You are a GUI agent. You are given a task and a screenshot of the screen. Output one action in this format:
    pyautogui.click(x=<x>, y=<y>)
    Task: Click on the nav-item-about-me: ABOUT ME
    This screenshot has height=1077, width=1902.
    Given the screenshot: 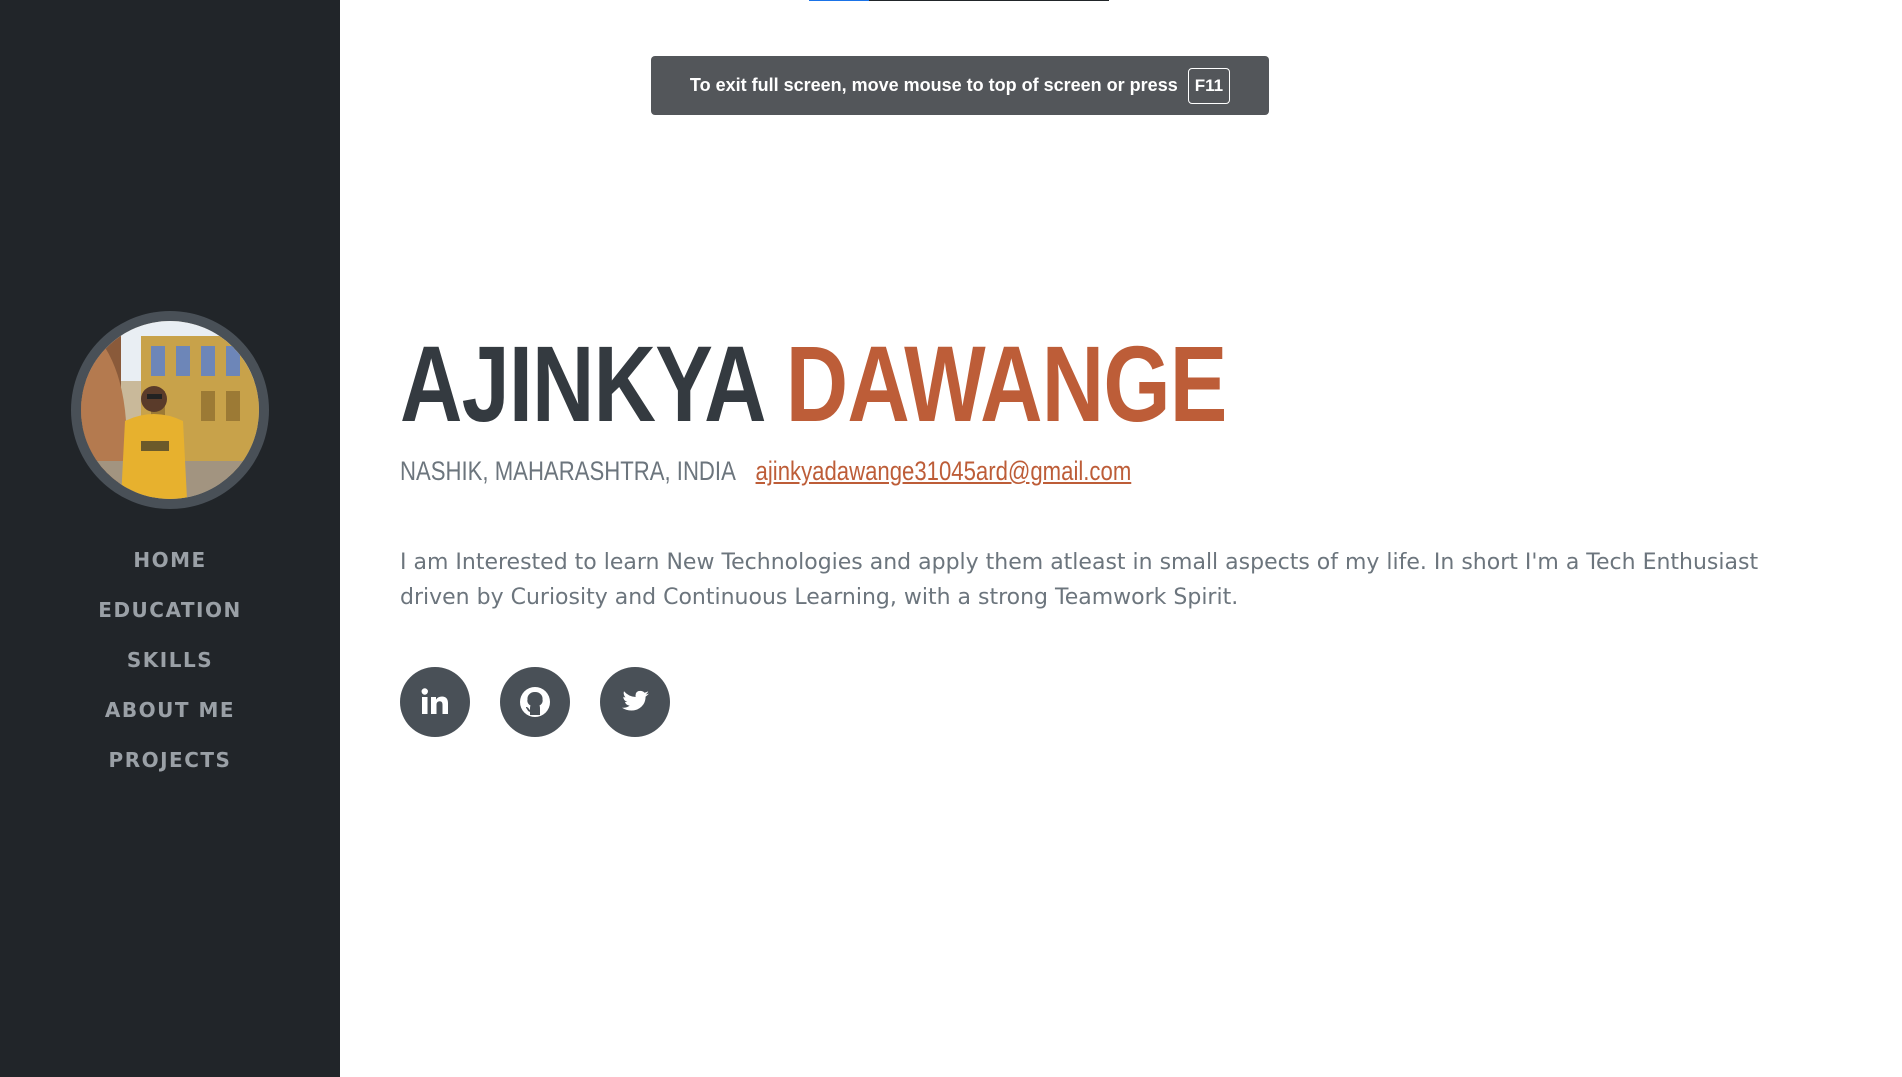 What is the action you would take?
    pyautogui.click(x=170, y=710)
    